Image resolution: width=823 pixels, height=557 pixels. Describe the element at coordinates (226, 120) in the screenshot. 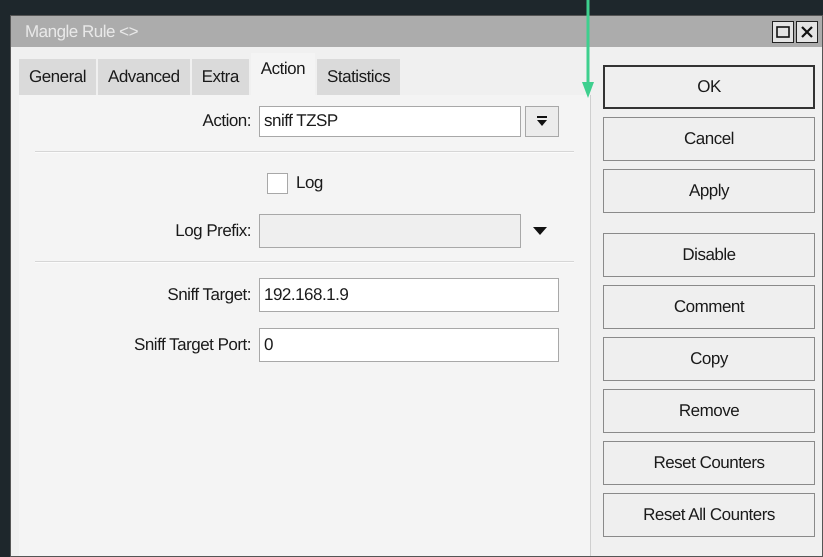

I see `field-label: Action:` at that location.